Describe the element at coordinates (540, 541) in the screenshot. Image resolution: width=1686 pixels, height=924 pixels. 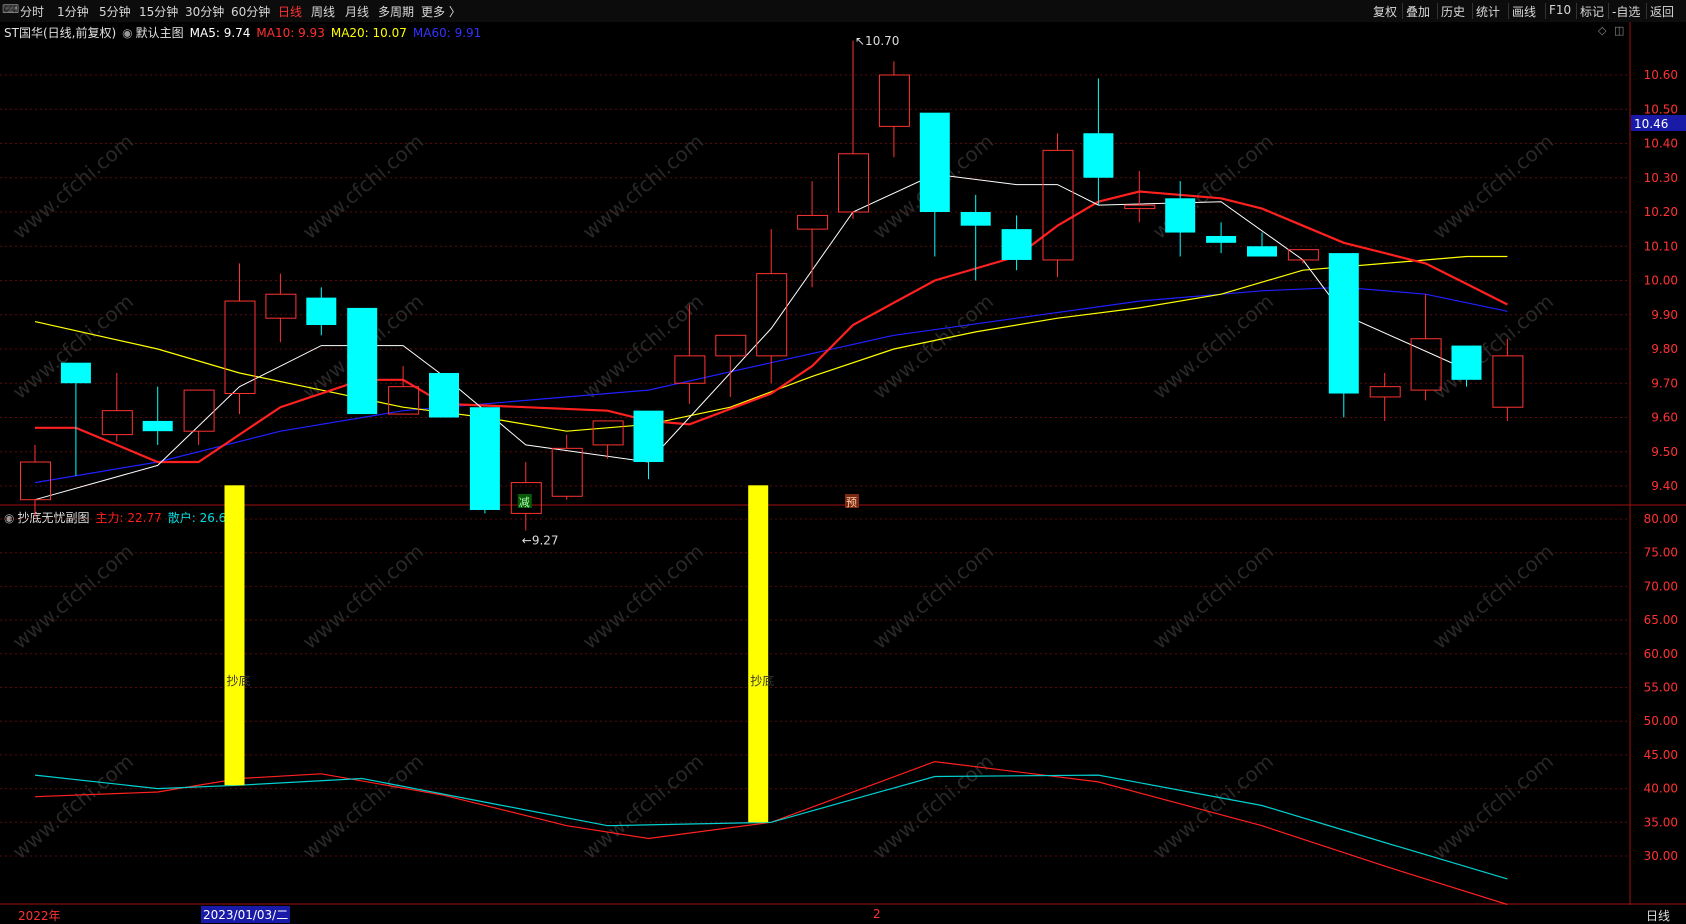
I see `low-price-label: ←9.27` at that location.